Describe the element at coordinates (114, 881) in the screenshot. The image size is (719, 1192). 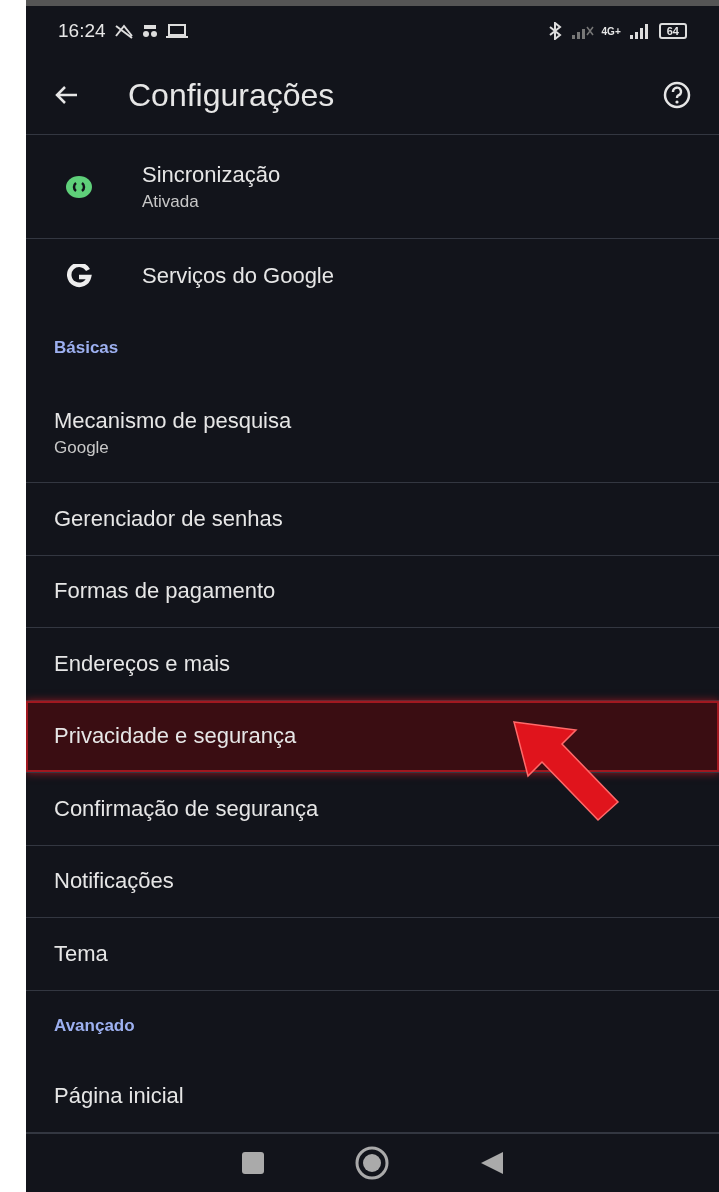
I see `item-title: Notificações` at that location.